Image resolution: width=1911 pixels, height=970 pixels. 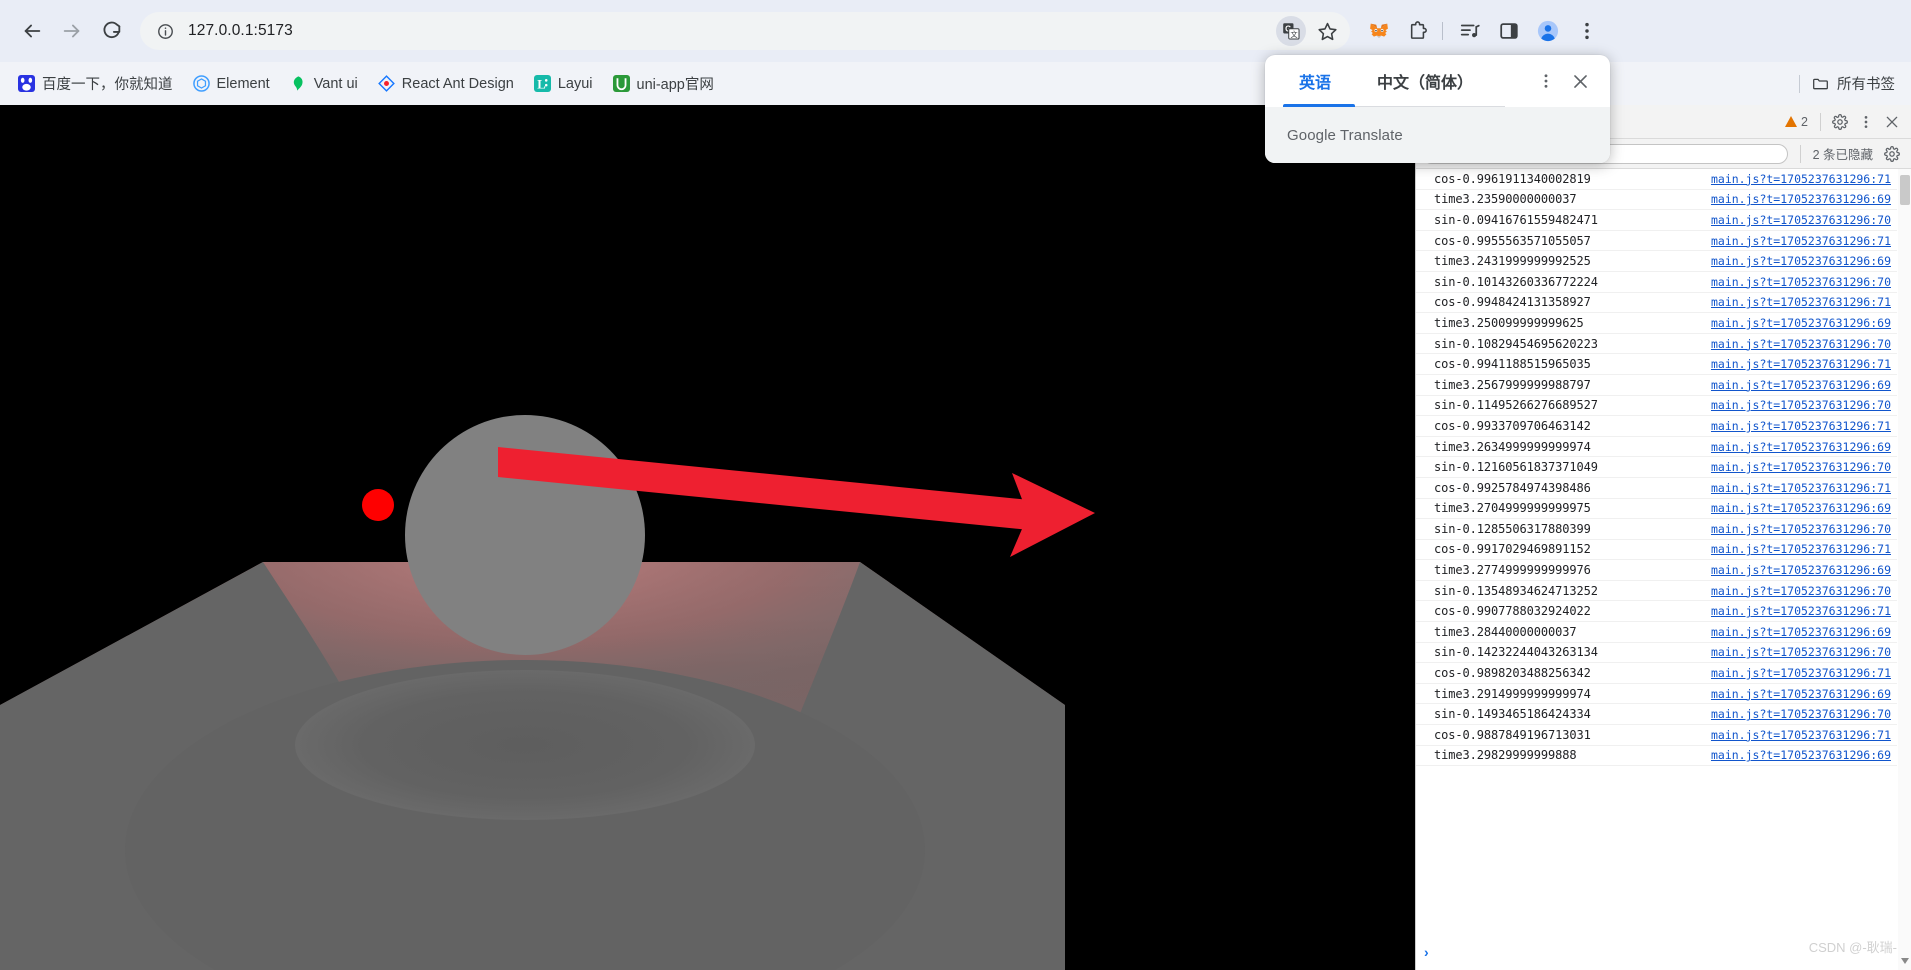 I want to click on console-settings-gear-icon, so click(x=1892, y=154).